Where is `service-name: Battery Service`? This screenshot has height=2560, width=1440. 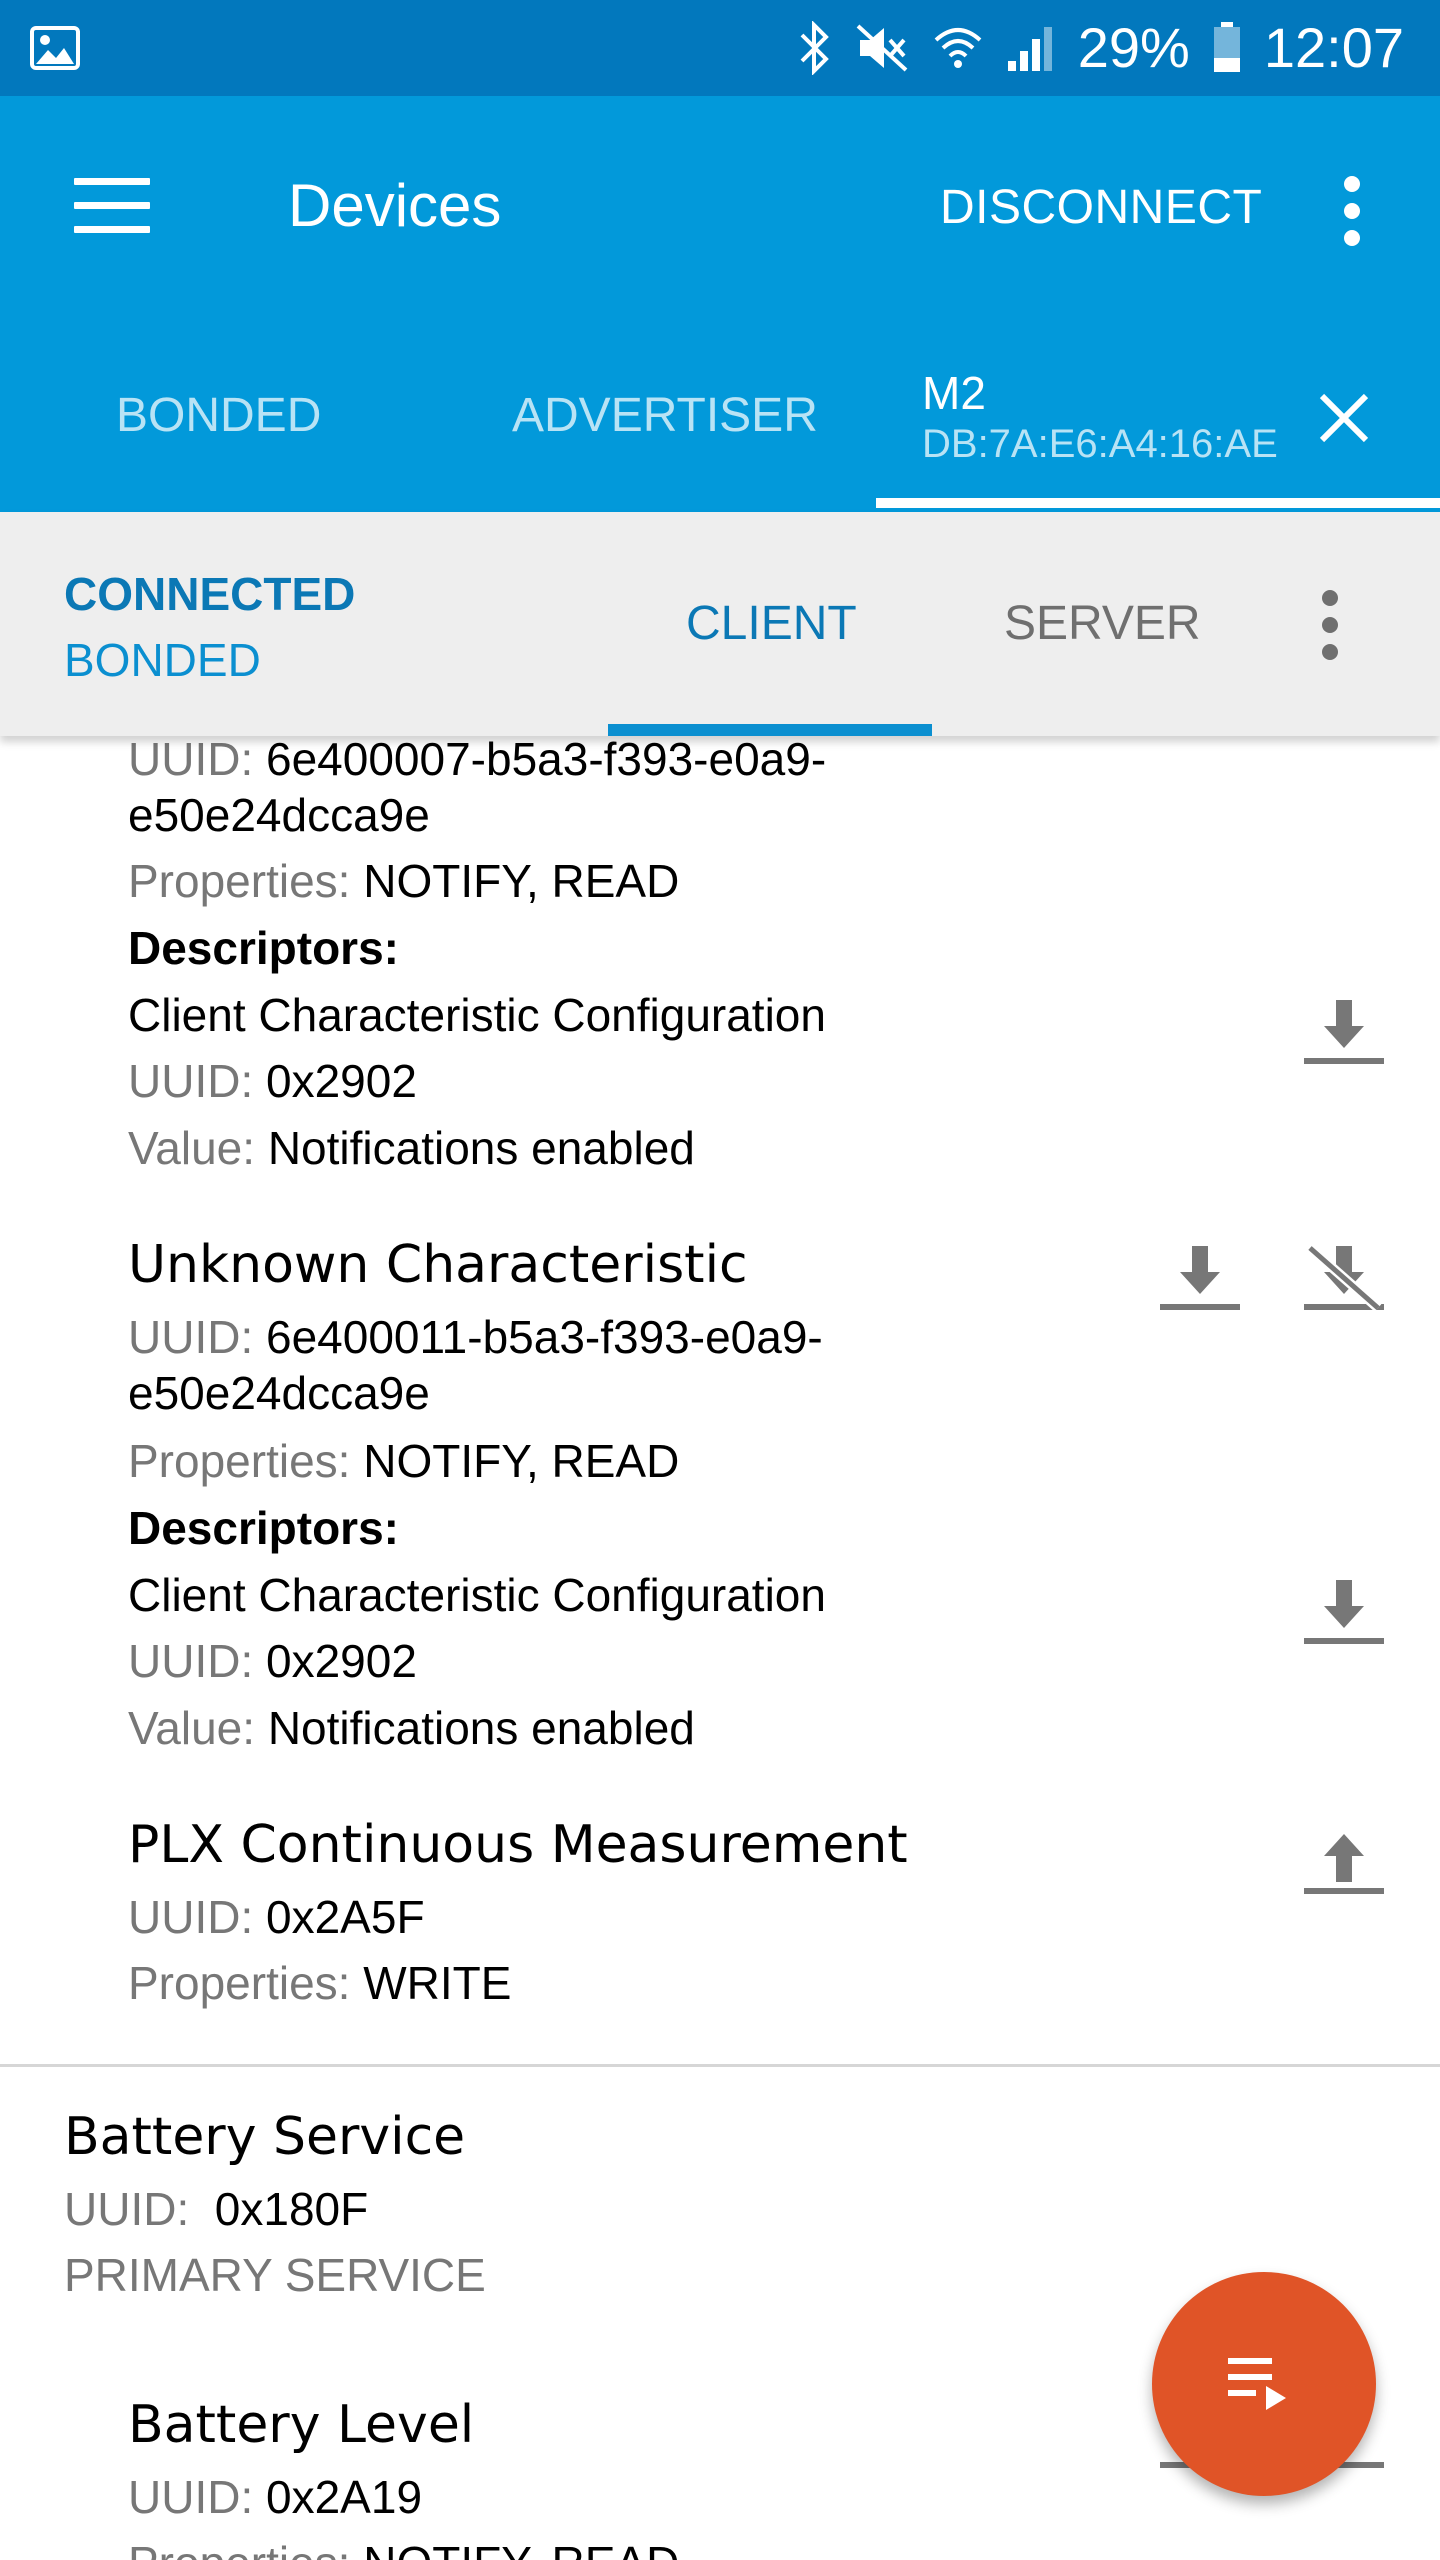
service-name: Battery Service is located at coordinates (265, 2137).